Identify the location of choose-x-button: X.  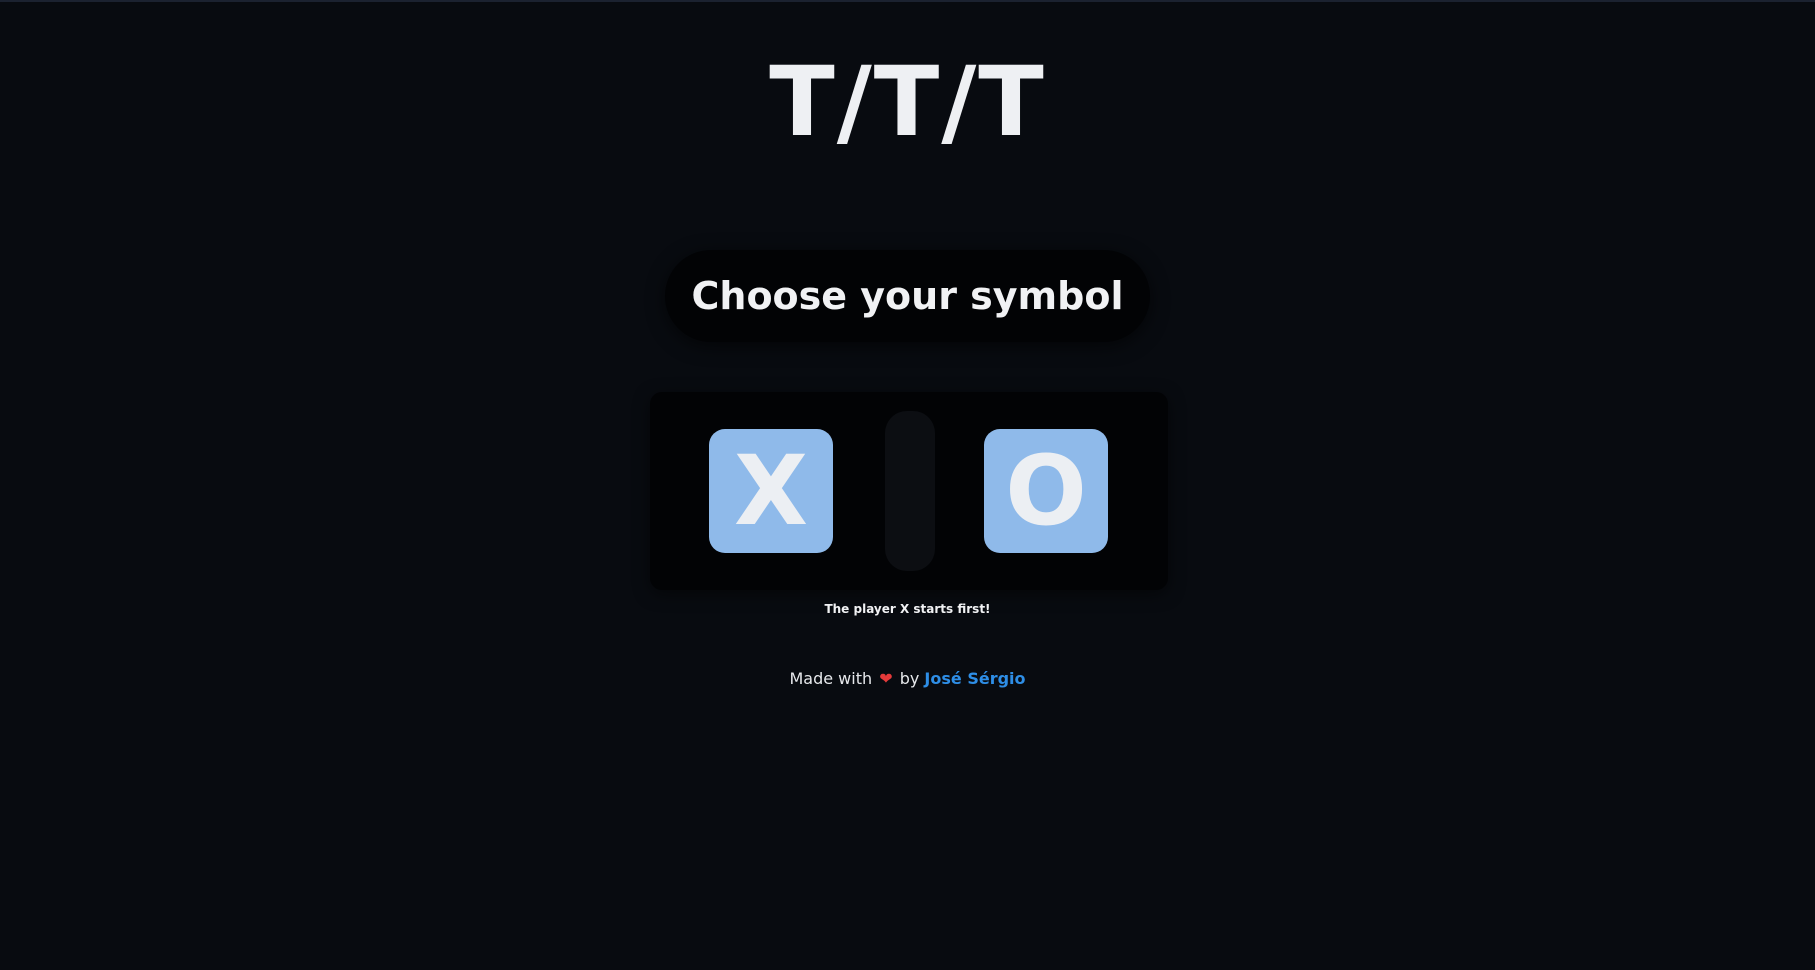
(771, 491).